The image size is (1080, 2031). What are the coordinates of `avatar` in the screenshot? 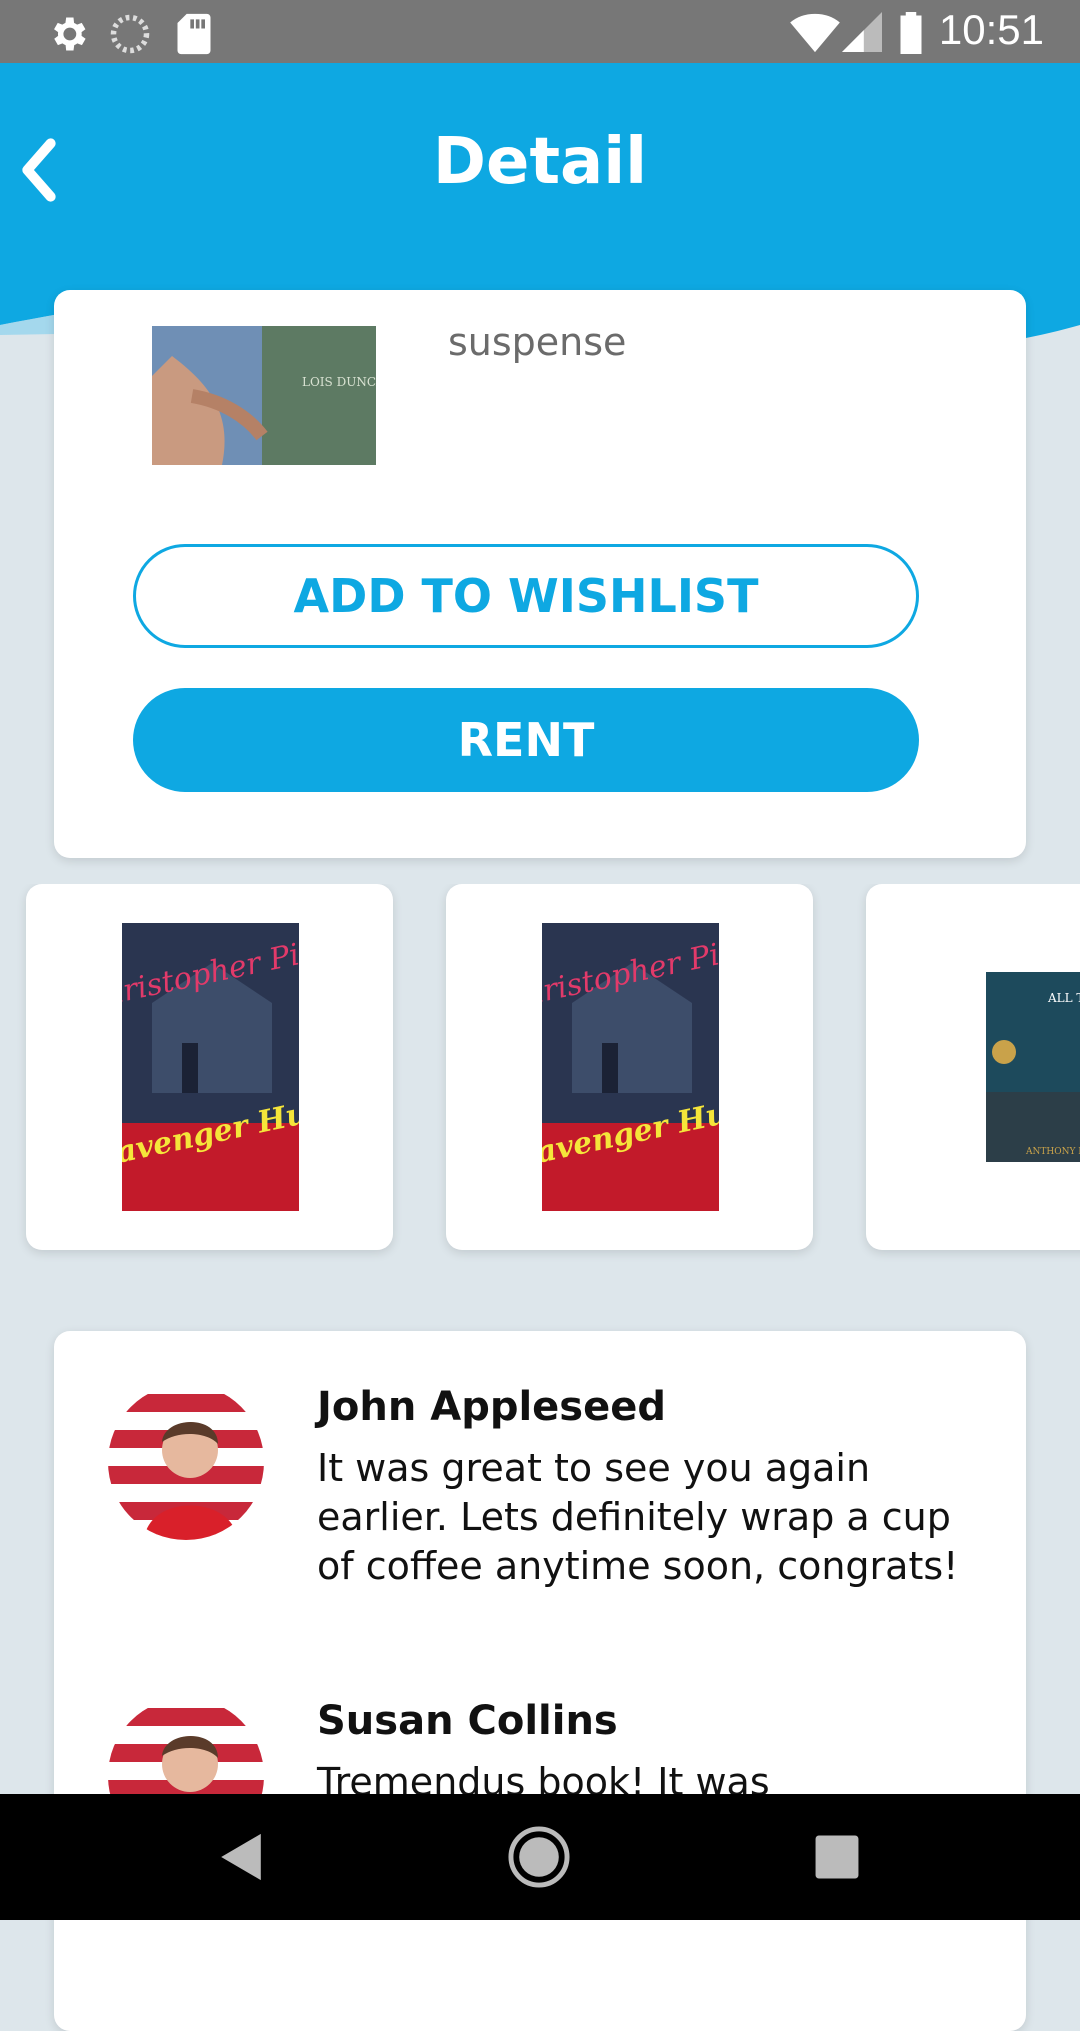 It's located at (186, 1462).